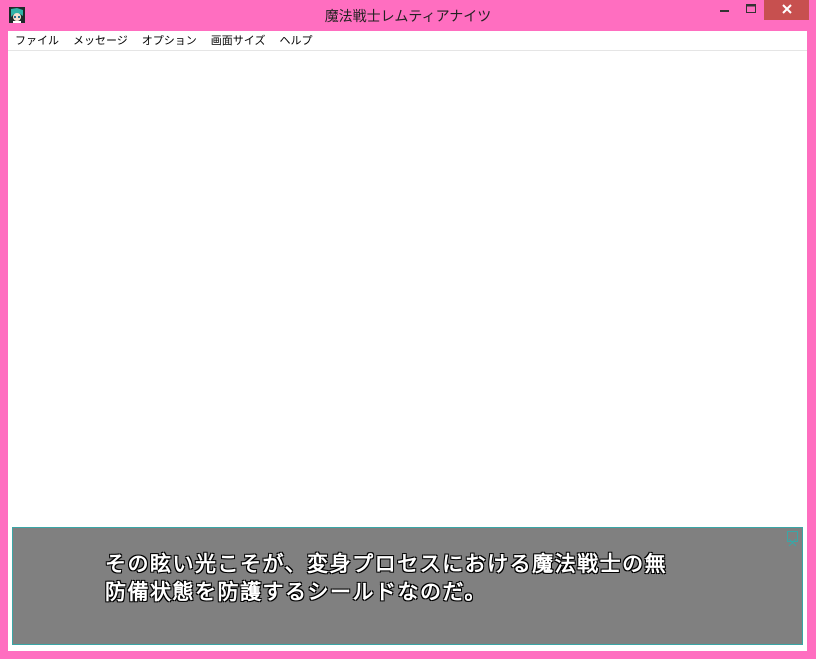  I want to click on title-bar: 魔法戦士レムティアナイツ, so click(408, 15).